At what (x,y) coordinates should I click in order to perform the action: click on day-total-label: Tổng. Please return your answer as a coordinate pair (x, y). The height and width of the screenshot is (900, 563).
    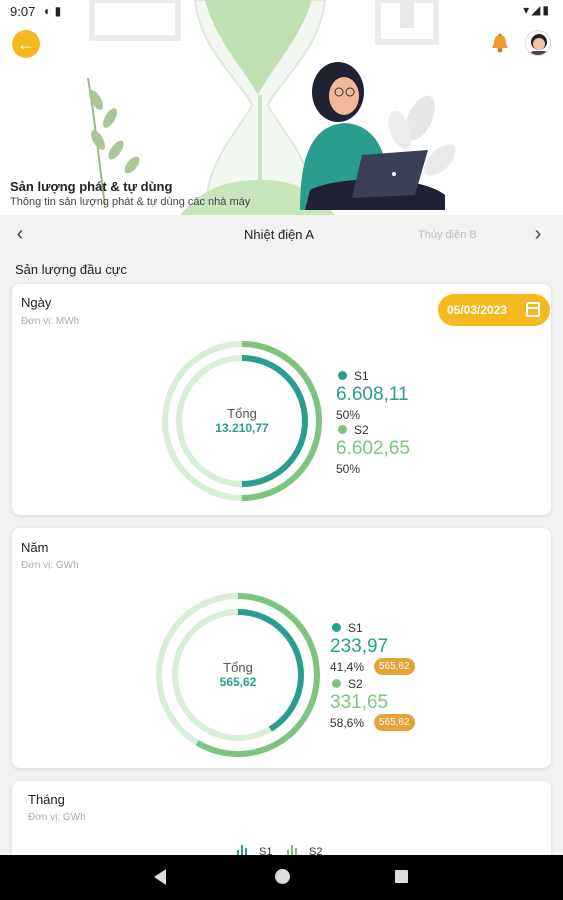
    Looking at the image, I should click on (242, 413).